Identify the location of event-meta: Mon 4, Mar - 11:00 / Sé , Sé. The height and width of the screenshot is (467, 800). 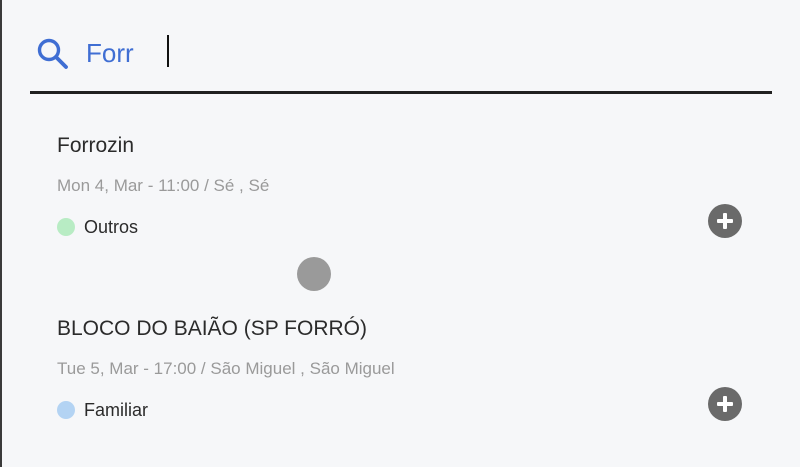
(163, 185).